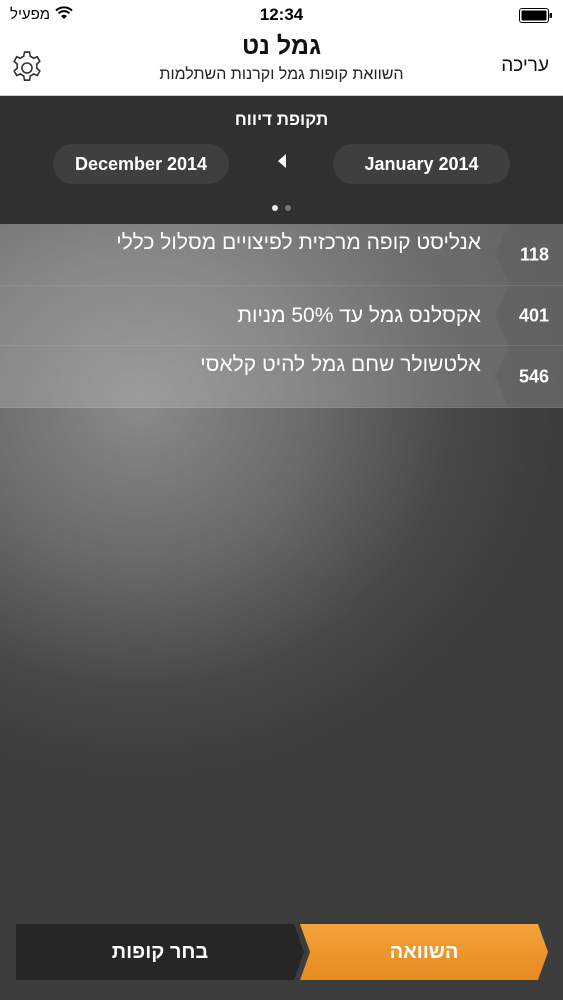 This screenshot has width=563, height=1000. What do you see at coordinates (282, 208) in the screenshot?
I see `page-indicator` at bounding box center [282, 208].